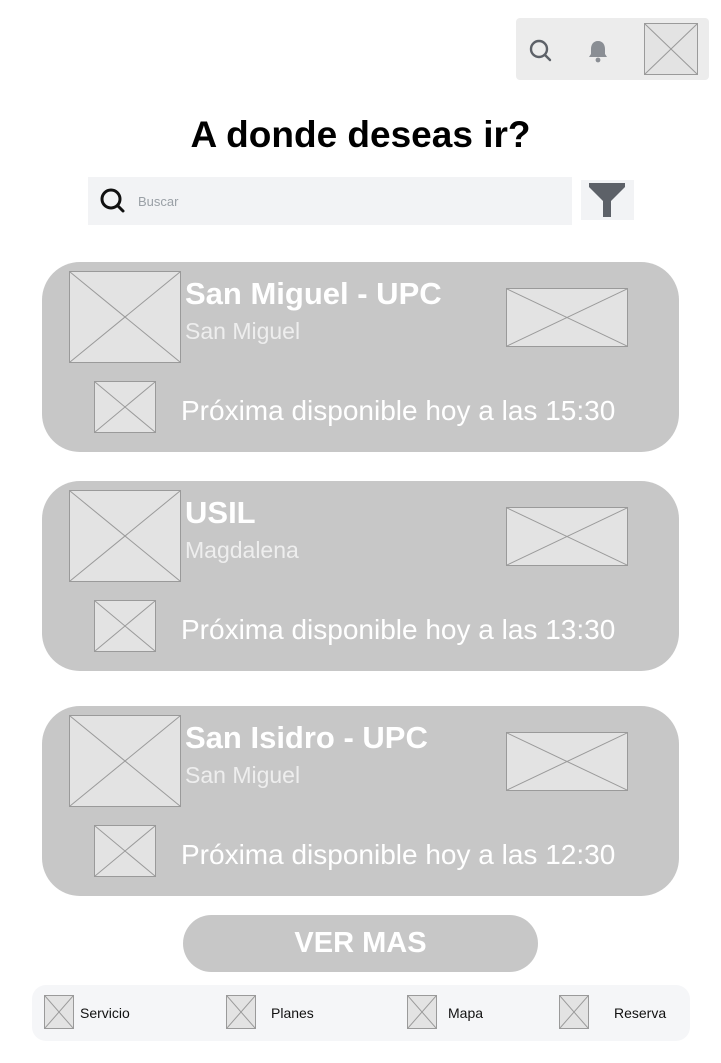  What do you see at coordinates (640, 1013) in the screenshot?
I see `nav-label: Reserva` at bounding box center [640, 1013].